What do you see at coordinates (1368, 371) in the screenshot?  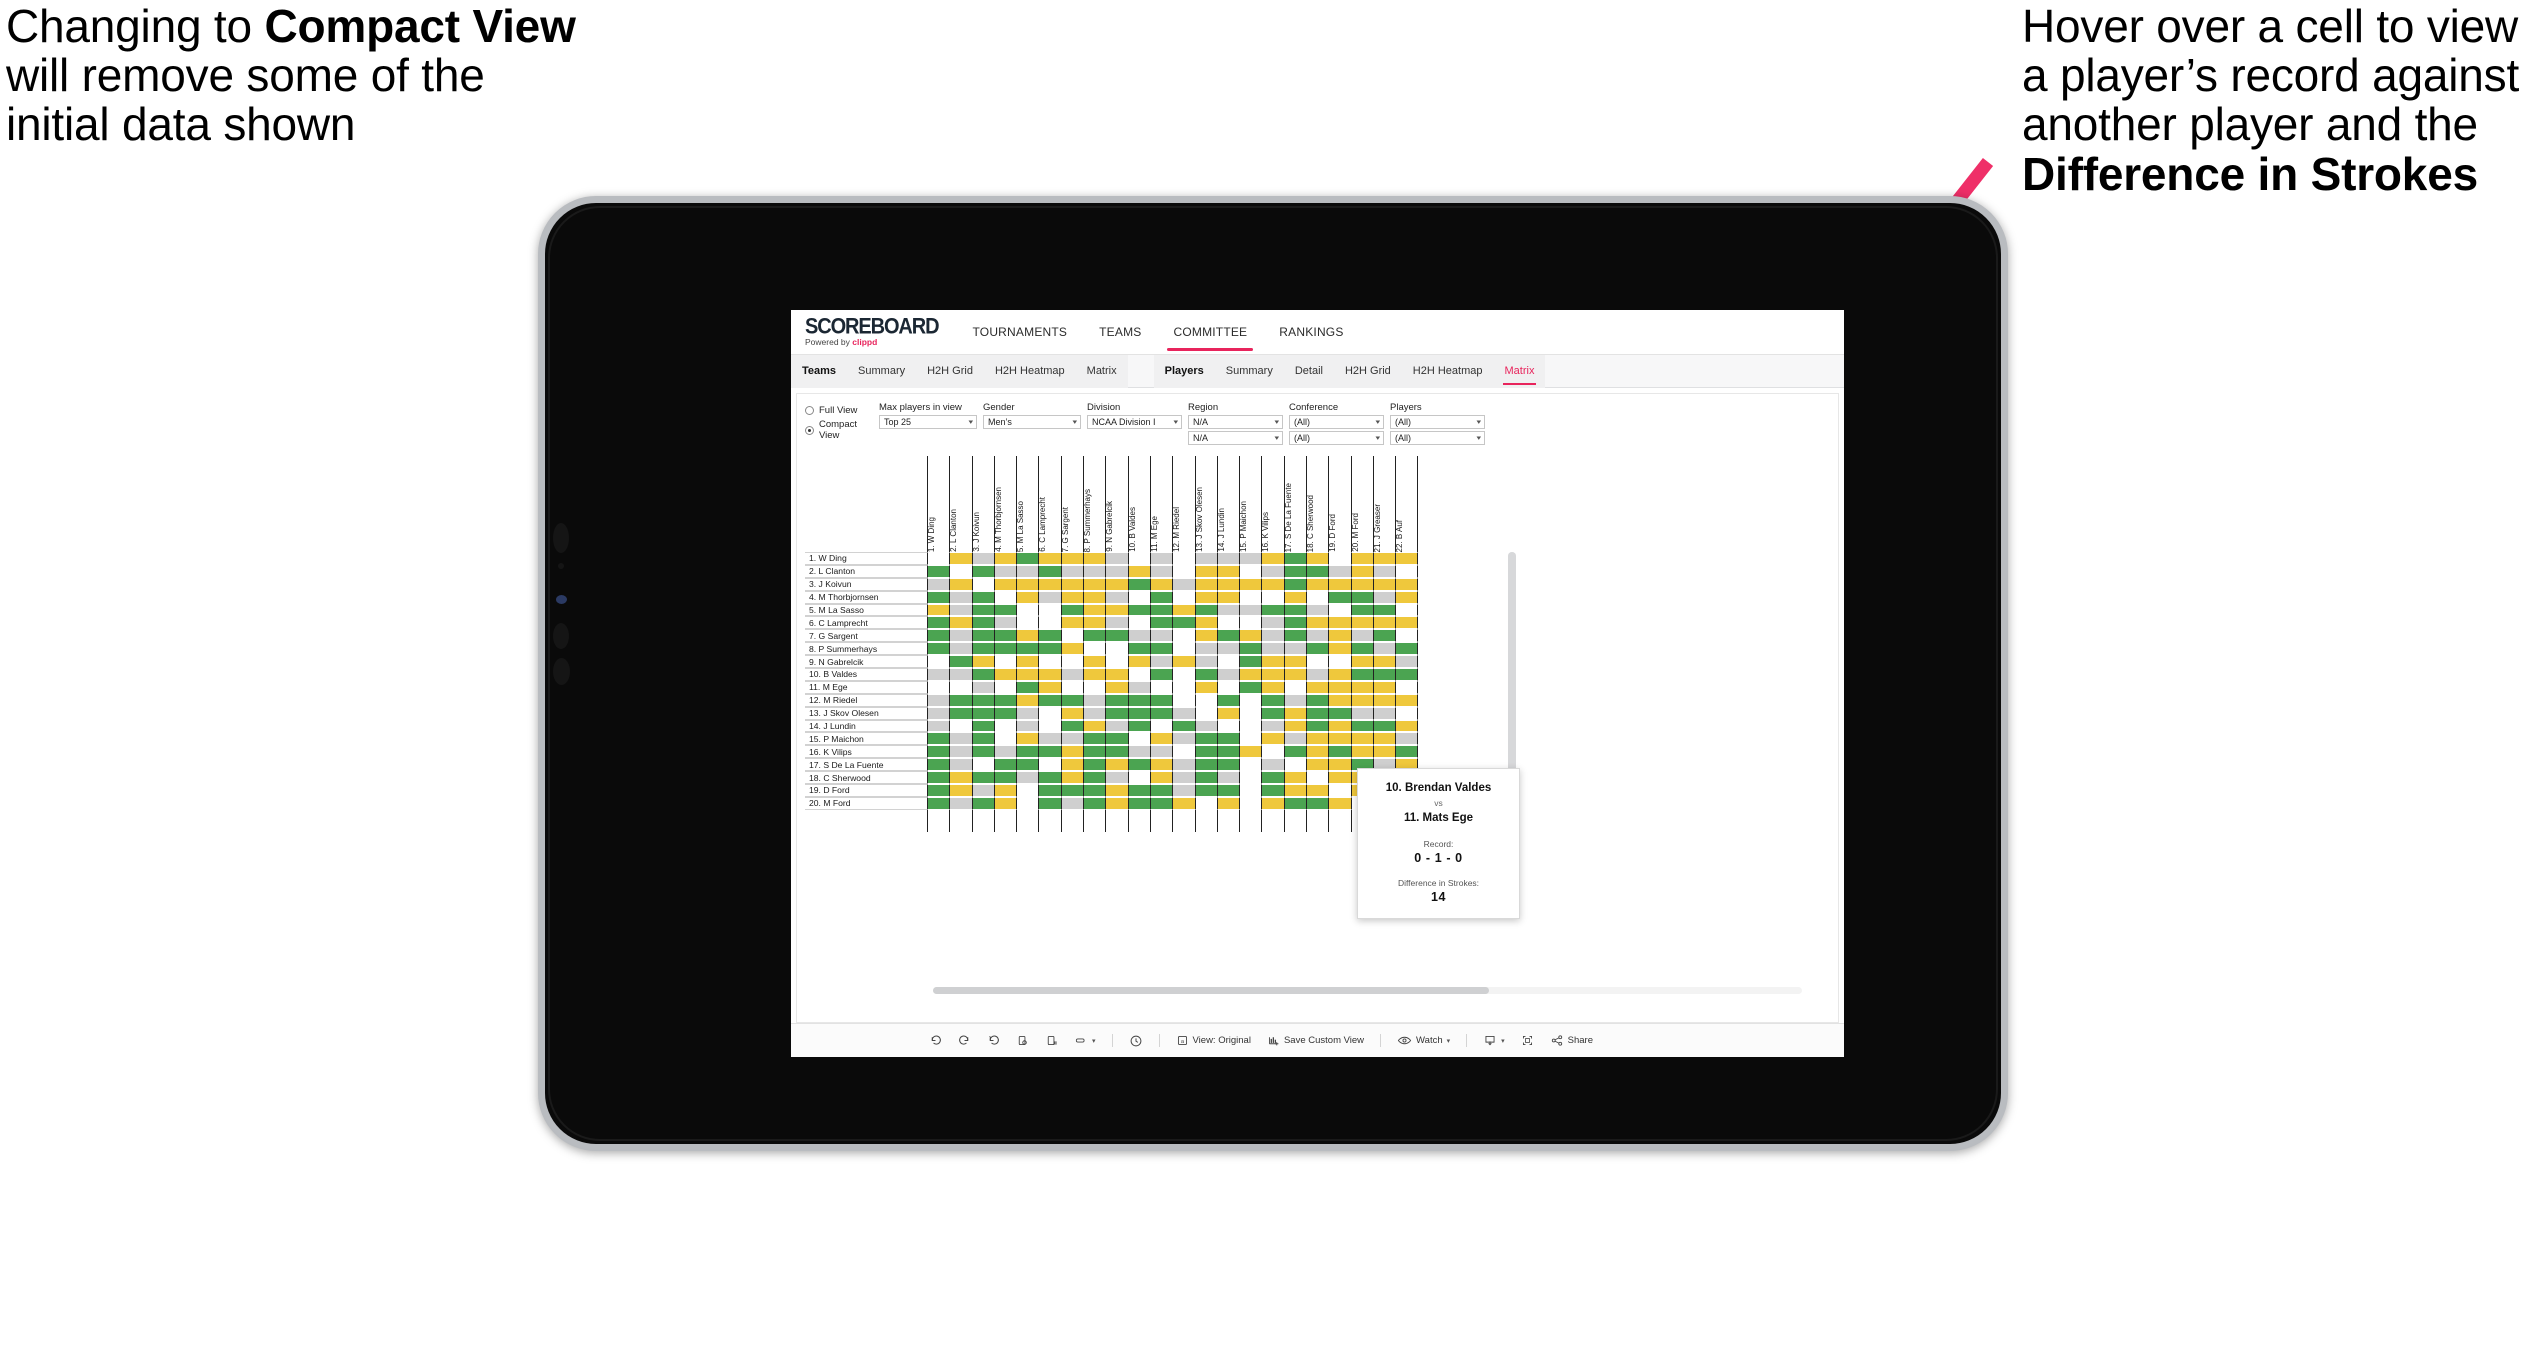 I see `tab-players-h2h-grid: H2H Grid` at bounding box center [1368, 371].